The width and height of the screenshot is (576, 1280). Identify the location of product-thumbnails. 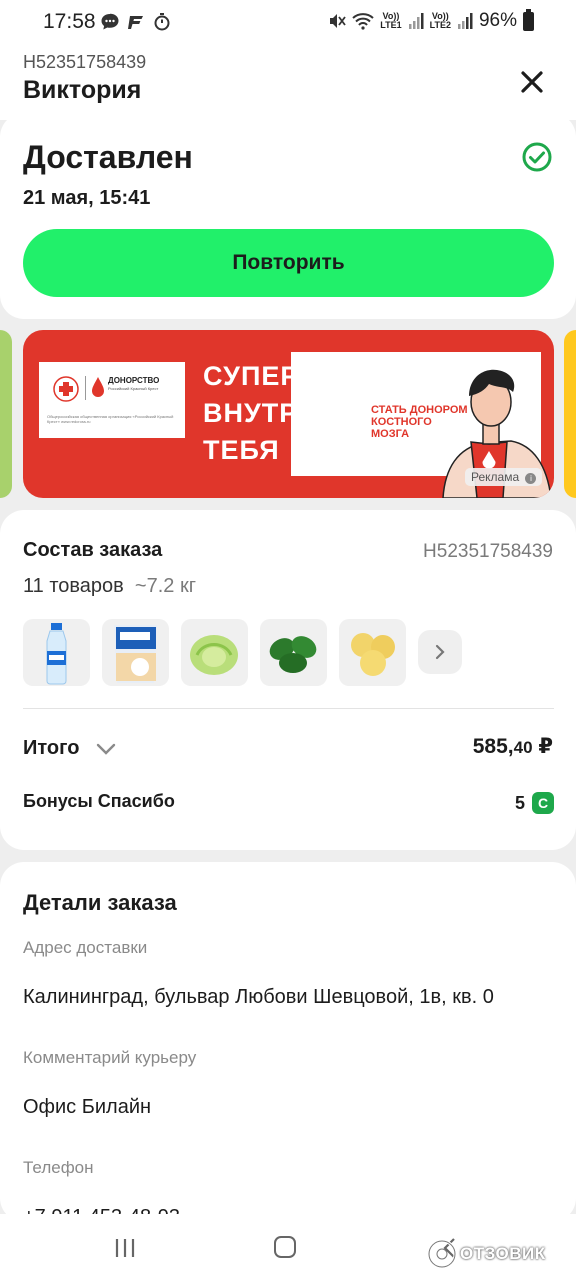
(242, 652).